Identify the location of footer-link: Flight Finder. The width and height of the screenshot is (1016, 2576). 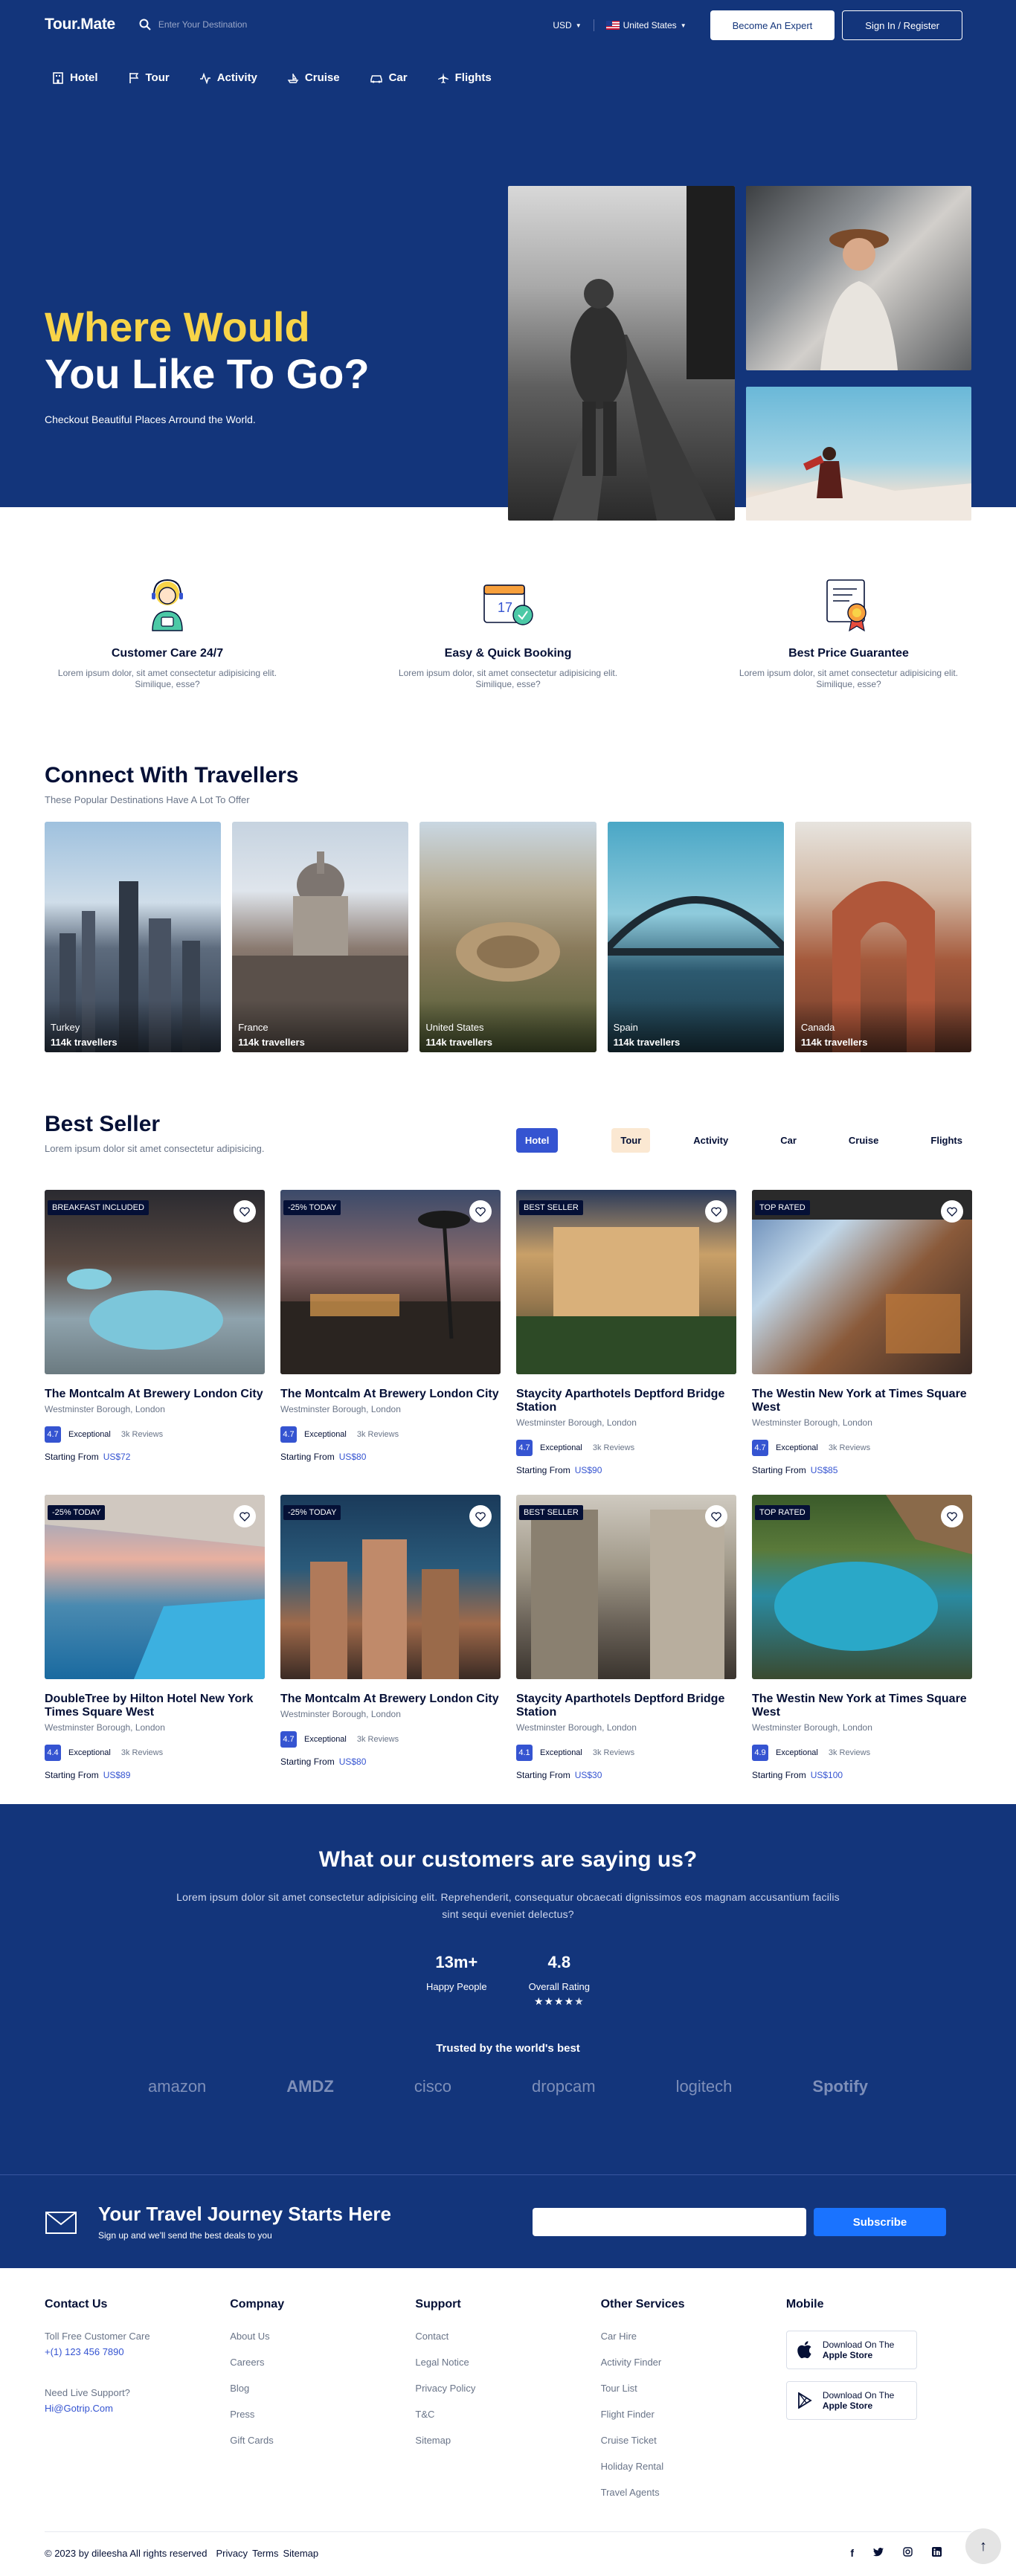
(693, 2414).